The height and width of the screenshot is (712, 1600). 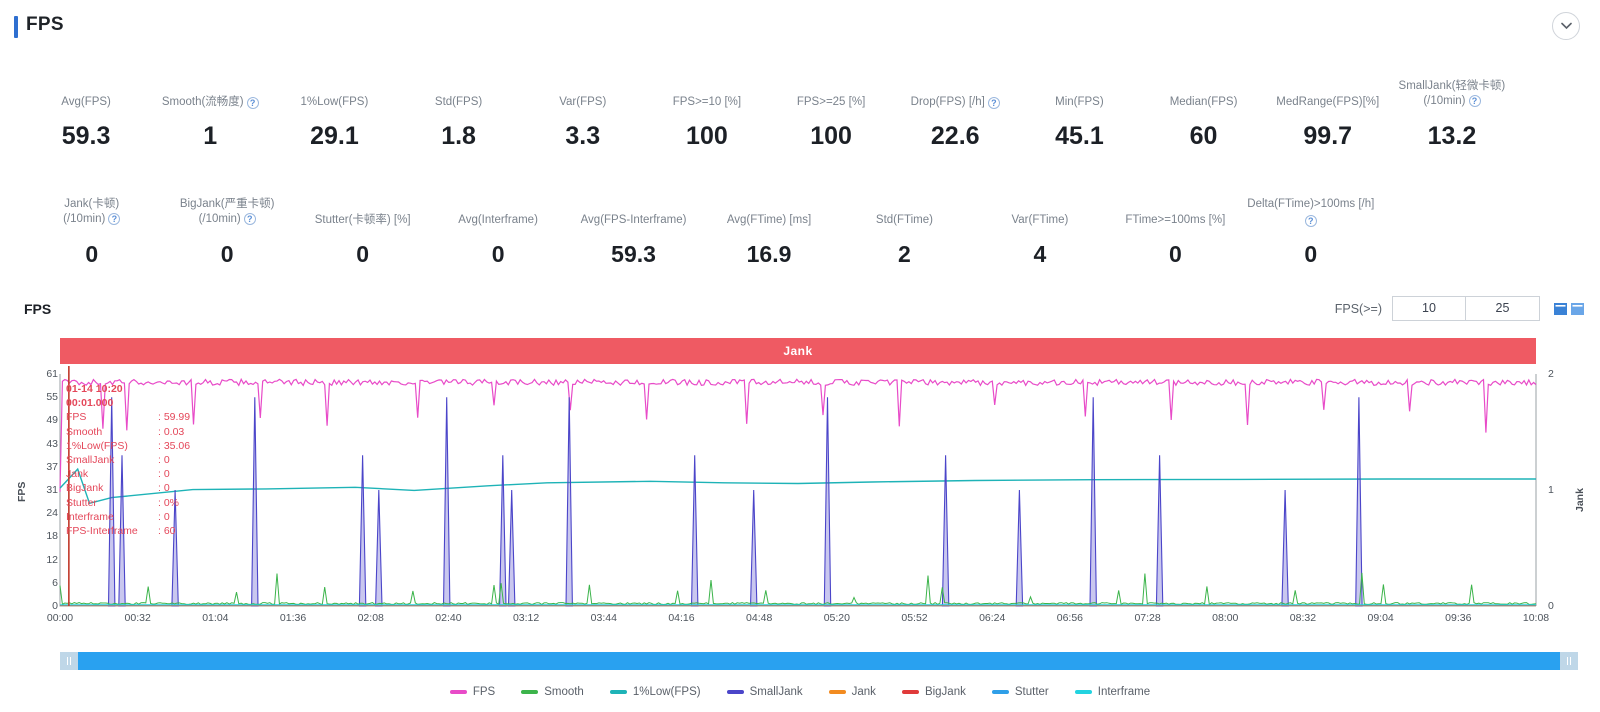 I want to click on metric-label-text: Var(FPS), so click(x=583, y=102).